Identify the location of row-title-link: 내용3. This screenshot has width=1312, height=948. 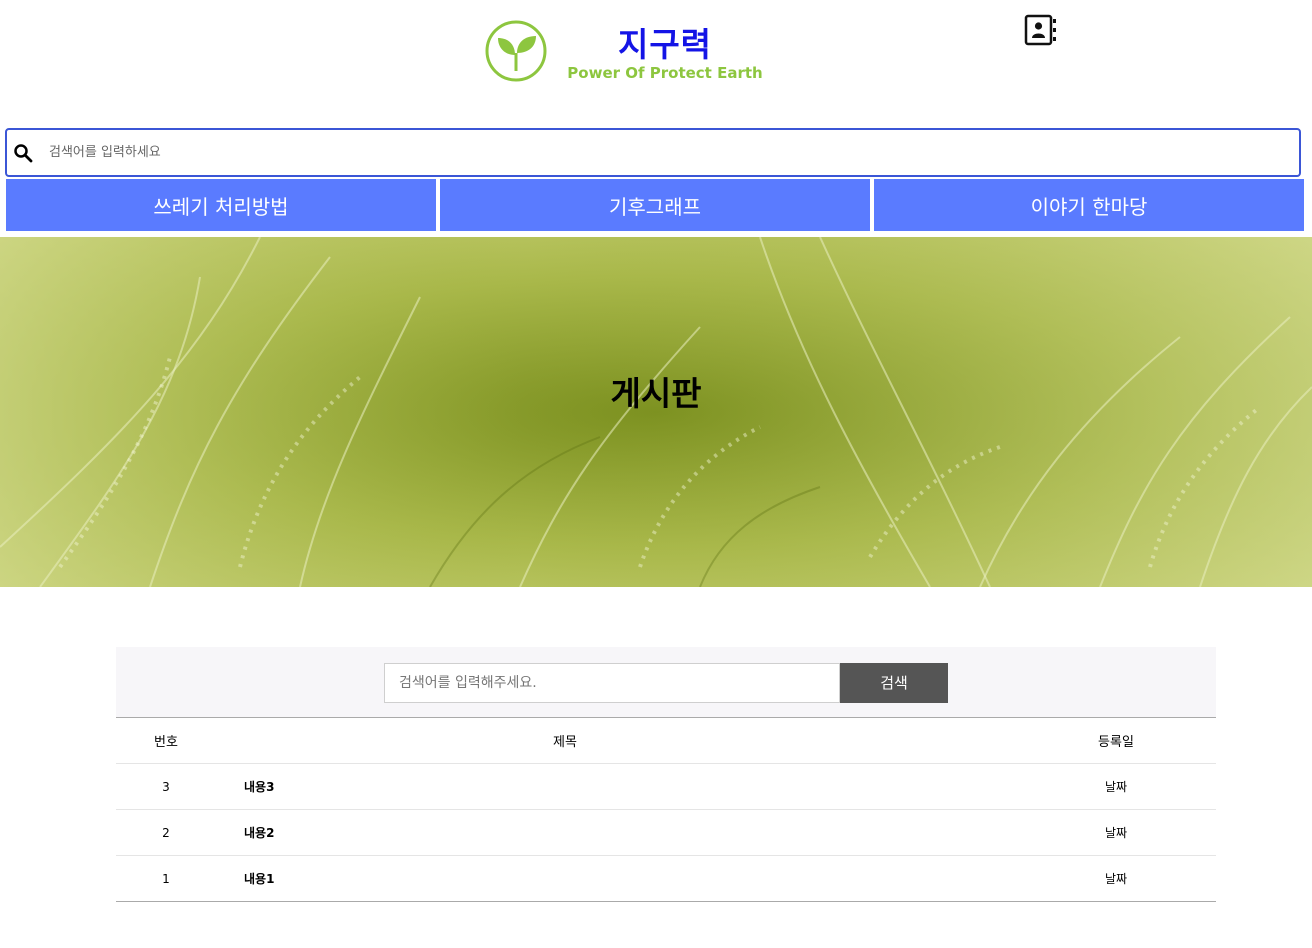
(616, 786).